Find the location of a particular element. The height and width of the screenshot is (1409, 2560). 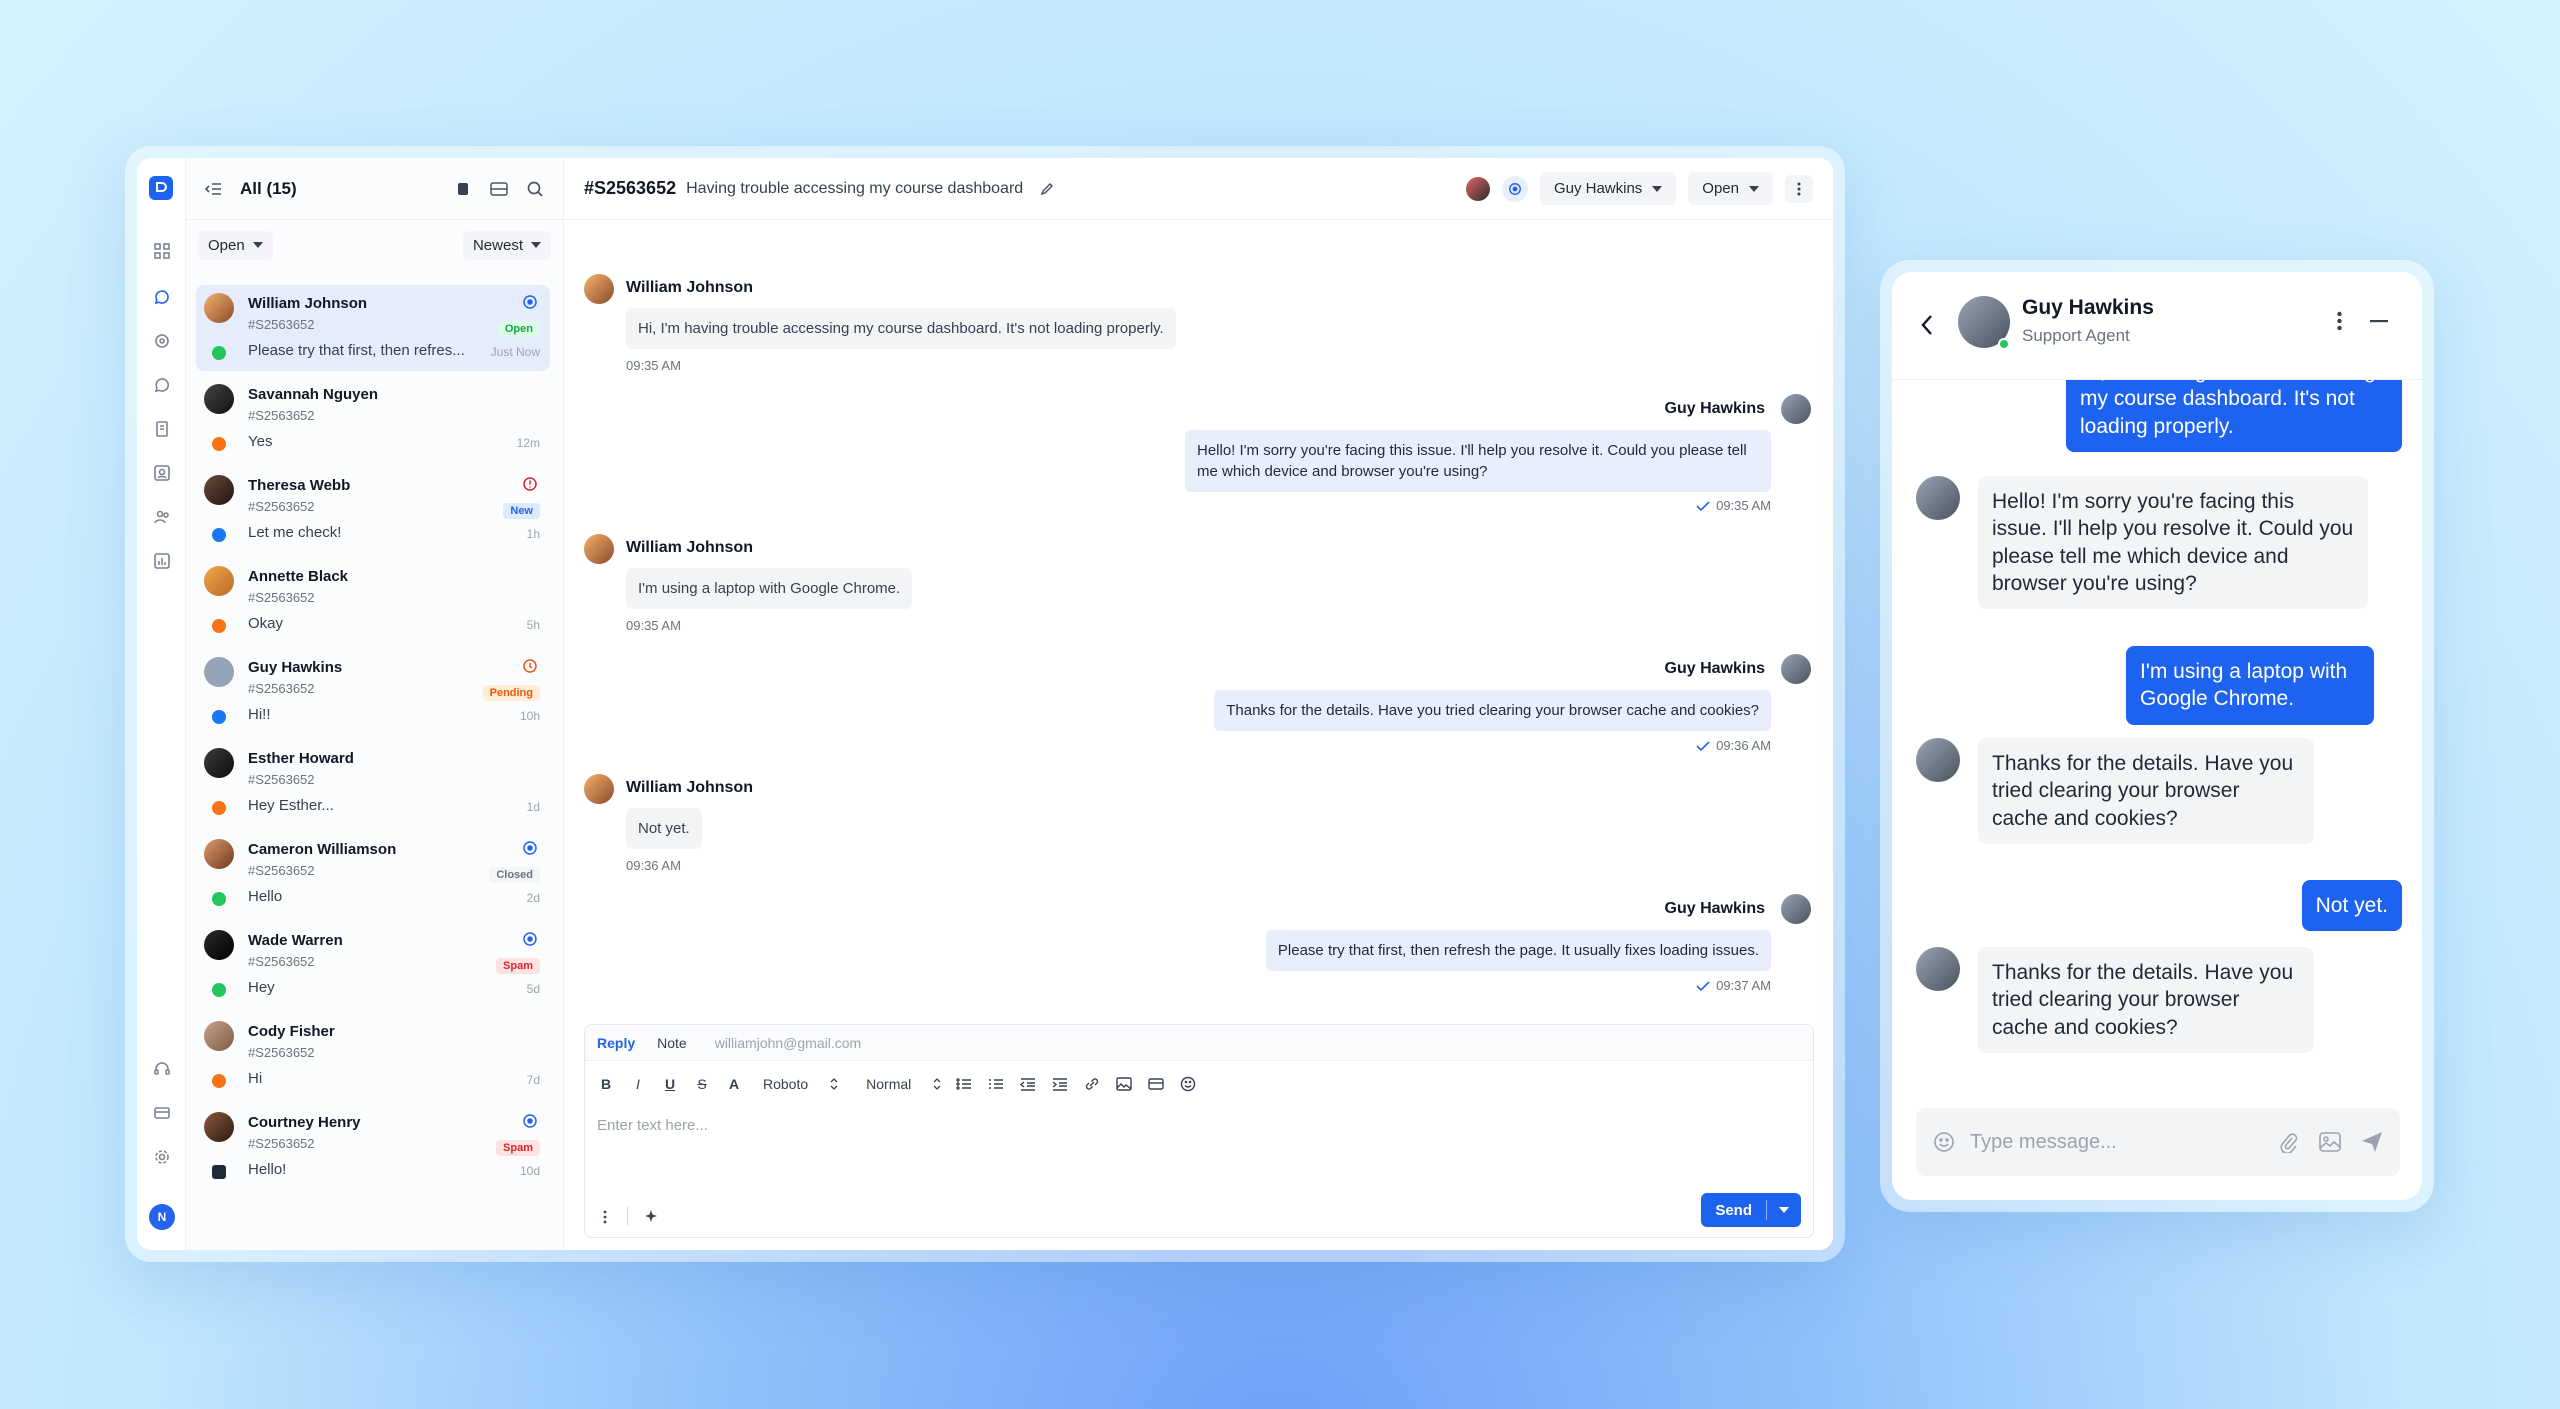

search-icon is located at coordinates (535, 189).